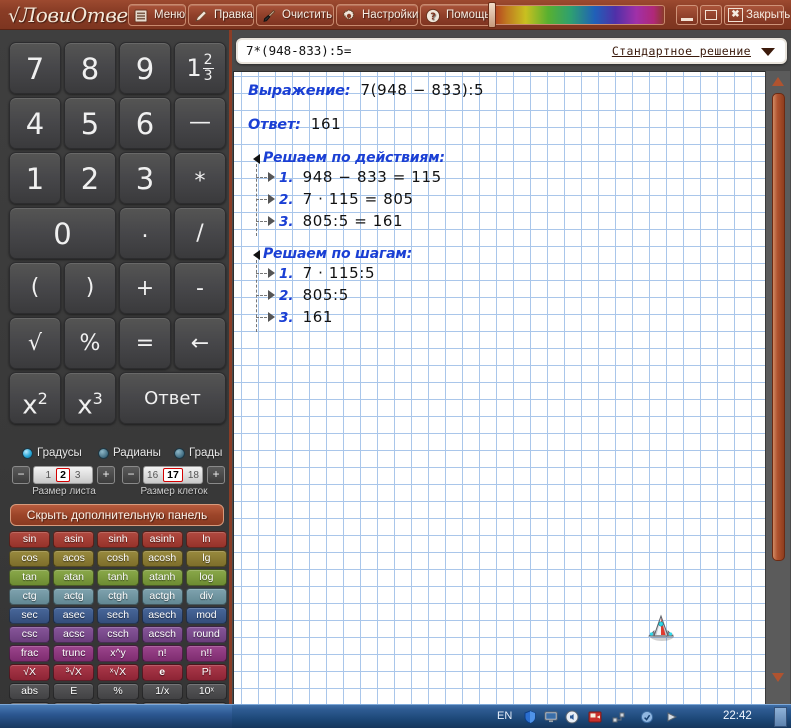 Image resolution: width=791 pixels, height=728 pixels. What do you see at coordinates (30, 558) in the screenshot?
I see `fn-cos: cos` at bounding box center [30, 558].